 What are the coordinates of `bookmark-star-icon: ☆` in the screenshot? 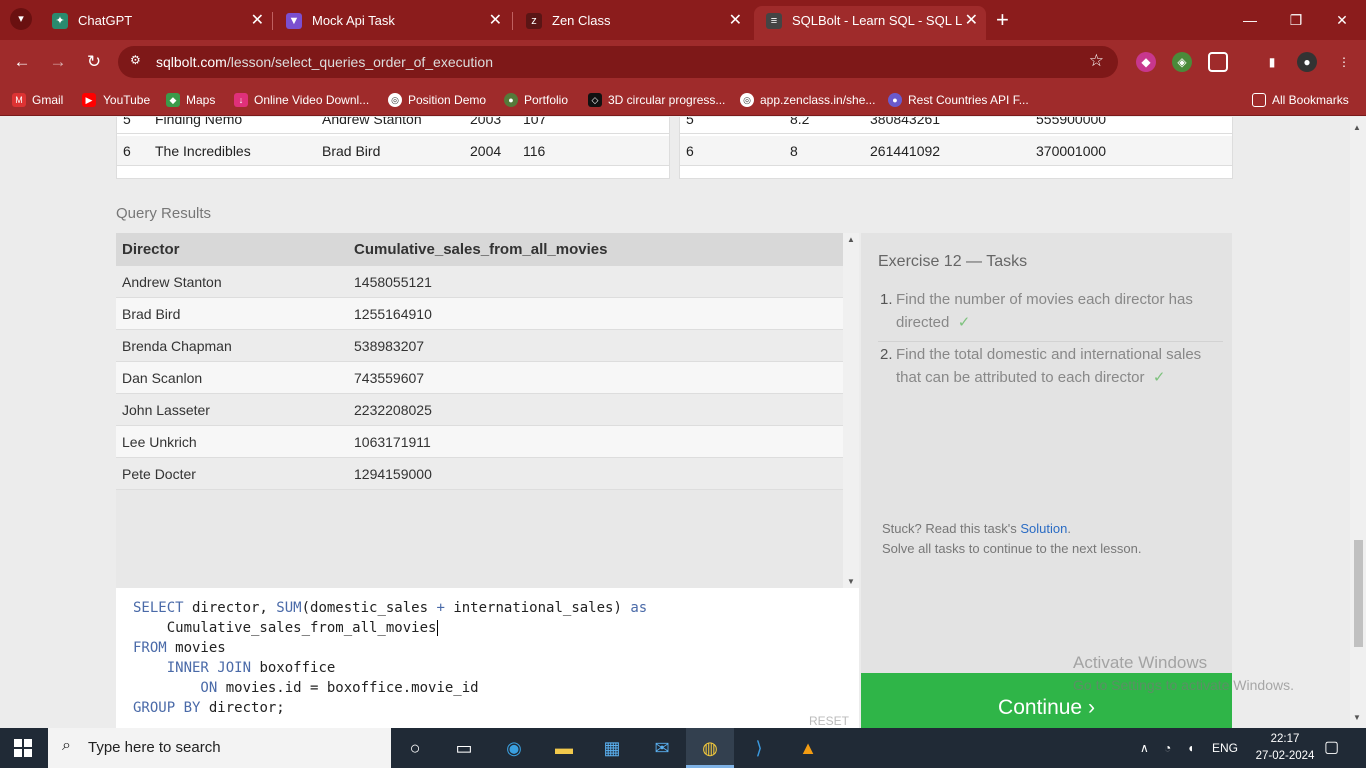 It's located at (1096, 61).